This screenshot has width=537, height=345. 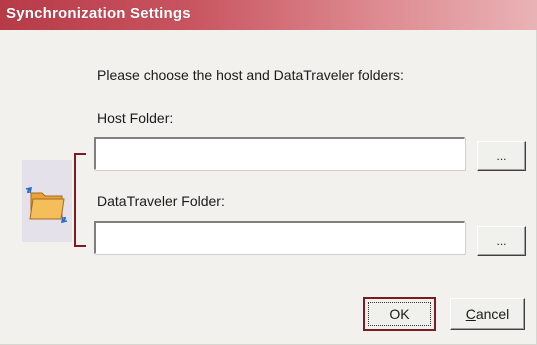 I want to click on cancel-mnemonic: C, so click(x=470, y=314).